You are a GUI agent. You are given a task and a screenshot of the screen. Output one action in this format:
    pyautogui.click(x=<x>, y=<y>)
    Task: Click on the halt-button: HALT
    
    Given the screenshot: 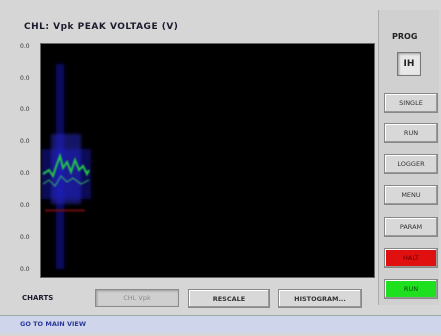 What is the action you would take?
    pyautogui.click(x=411, y=258)
    